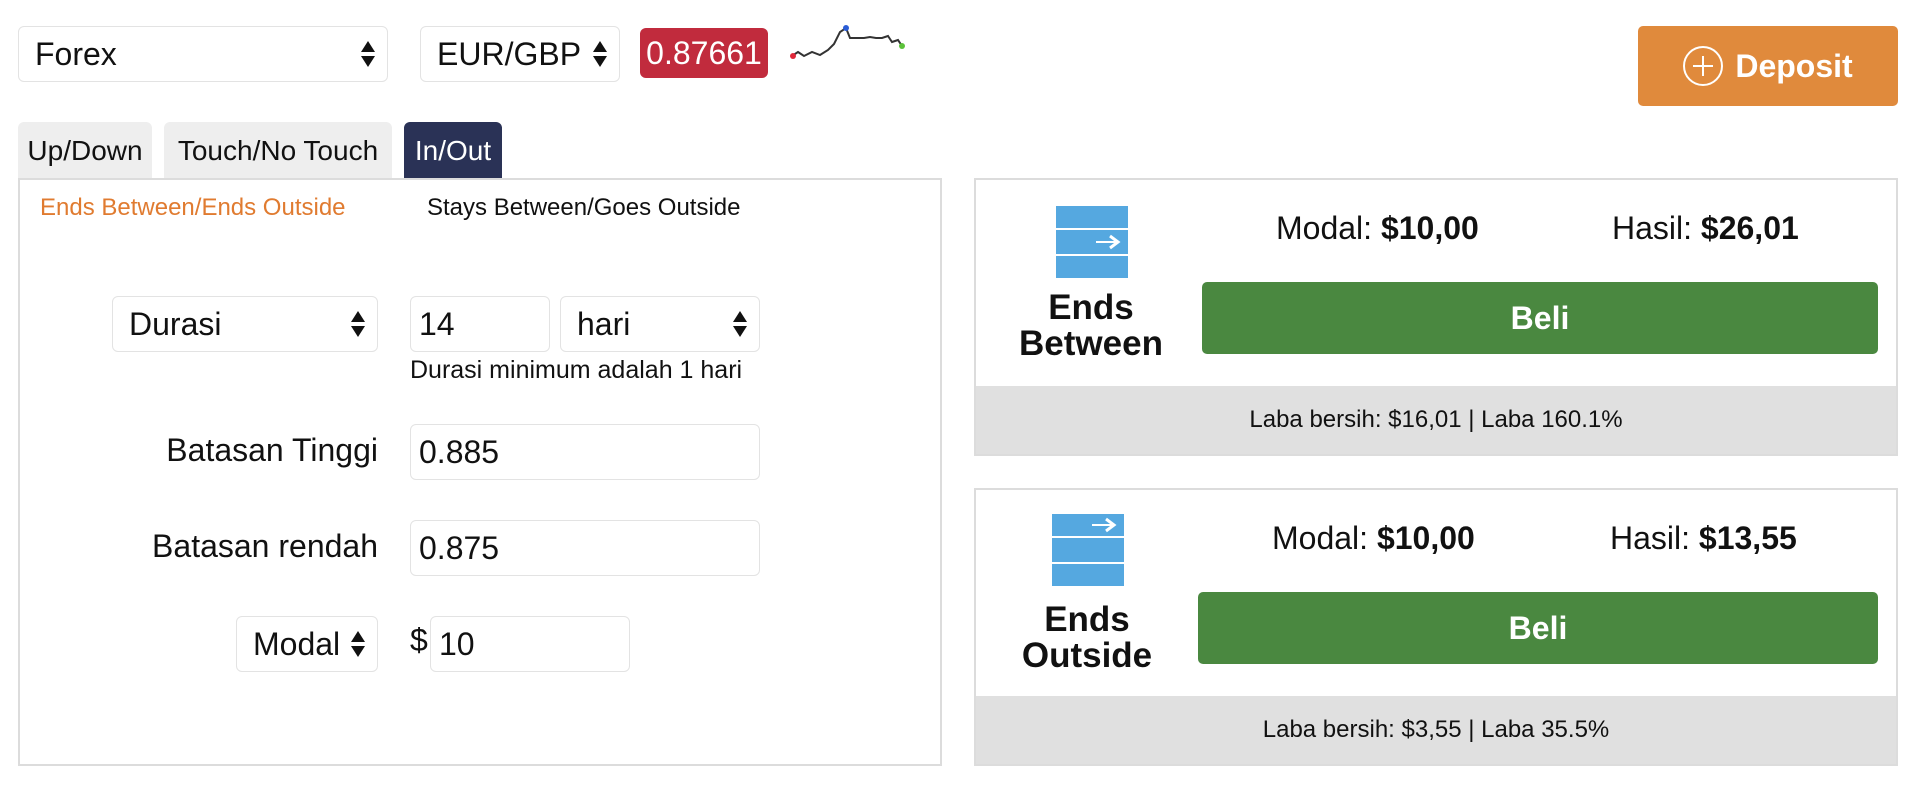 The image size is (1912, 786). I want to click on contract-footer: Laba bersih: $3,55 | Laba 35.5%, so click(1436, 730).